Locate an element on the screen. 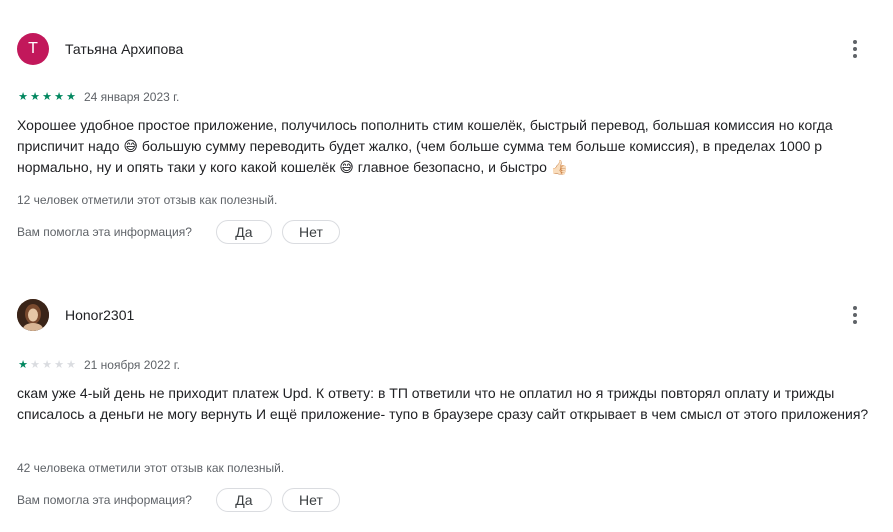 The width and height of the screenshot is (893, 532). user-photo-icon is located at coordinates (33, 315).